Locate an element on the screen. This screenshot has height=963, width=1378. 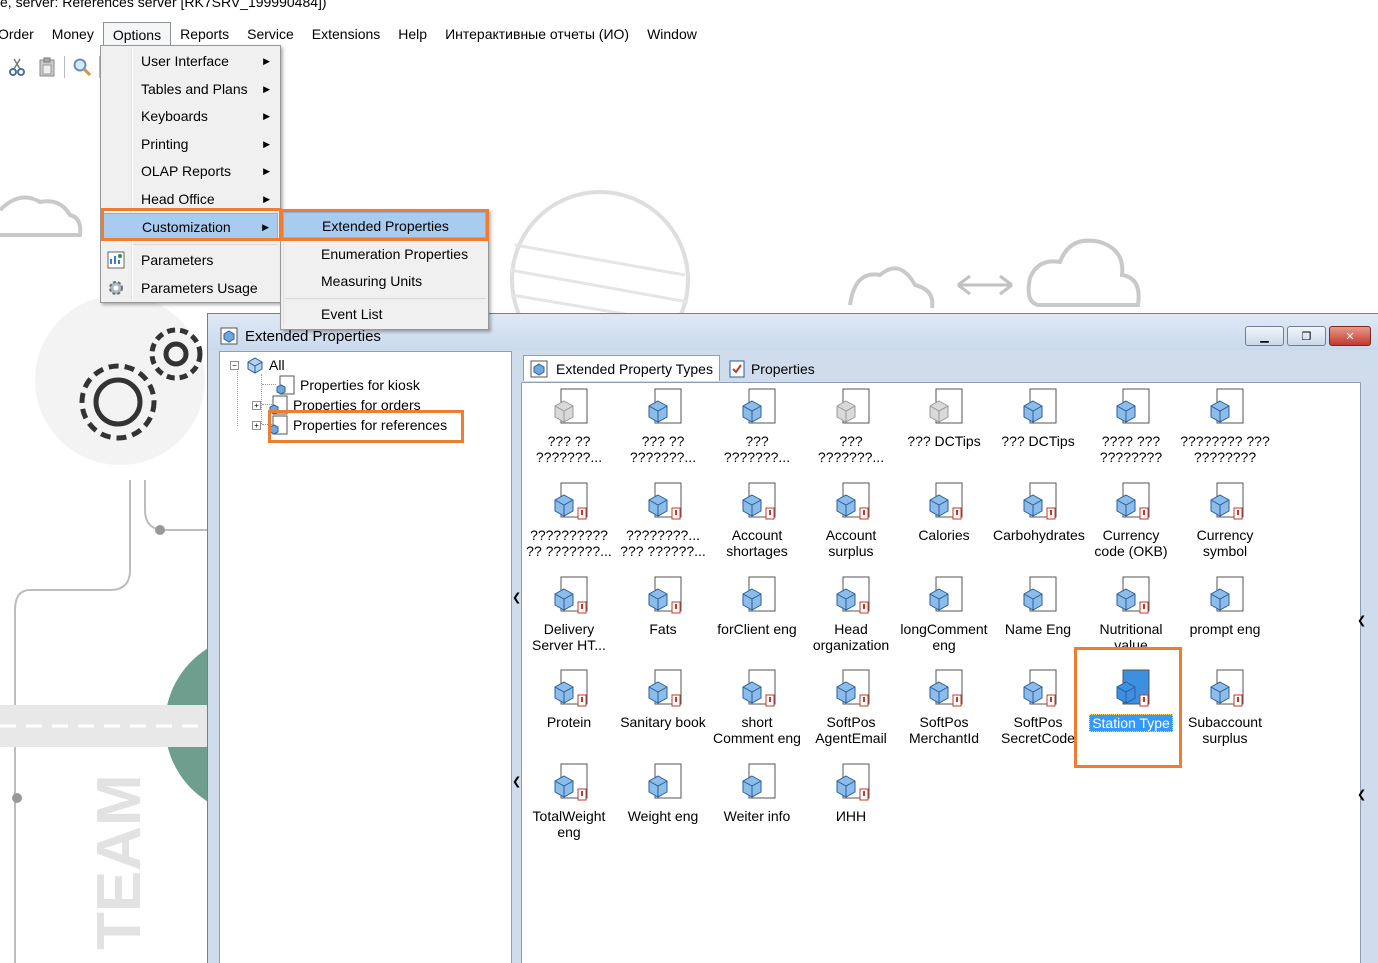
property-type-item: Sanitary book is located at coordinates (663, 699).